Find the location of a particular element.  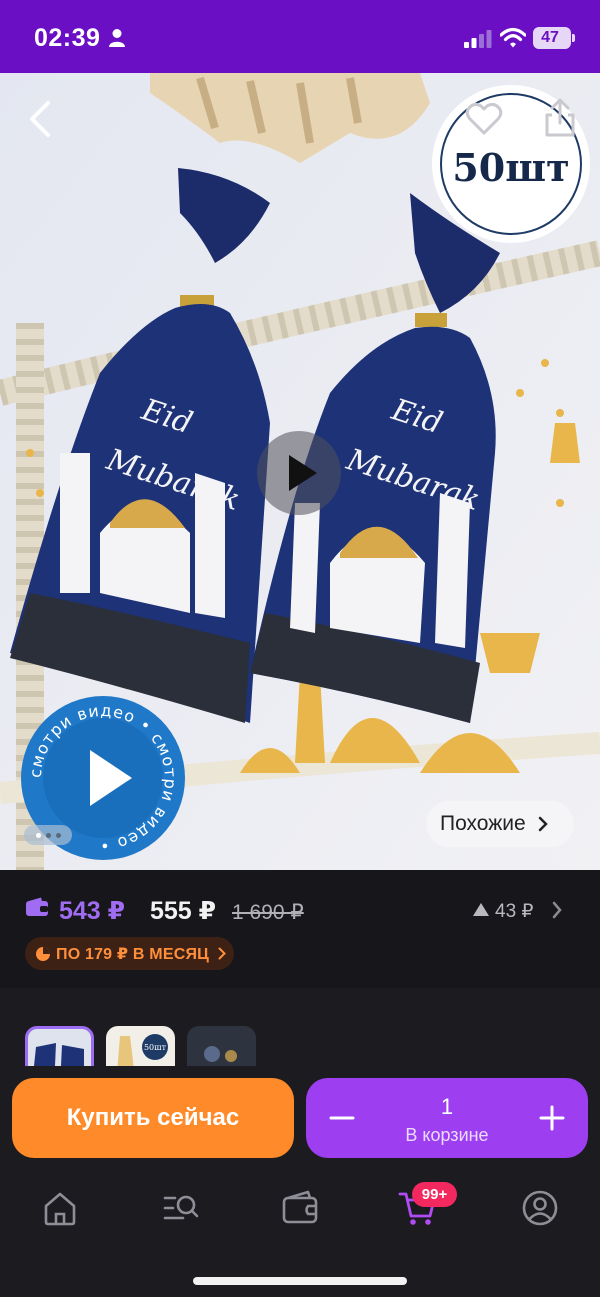

similar-label: Похожие is located at coordinates (483, 823).